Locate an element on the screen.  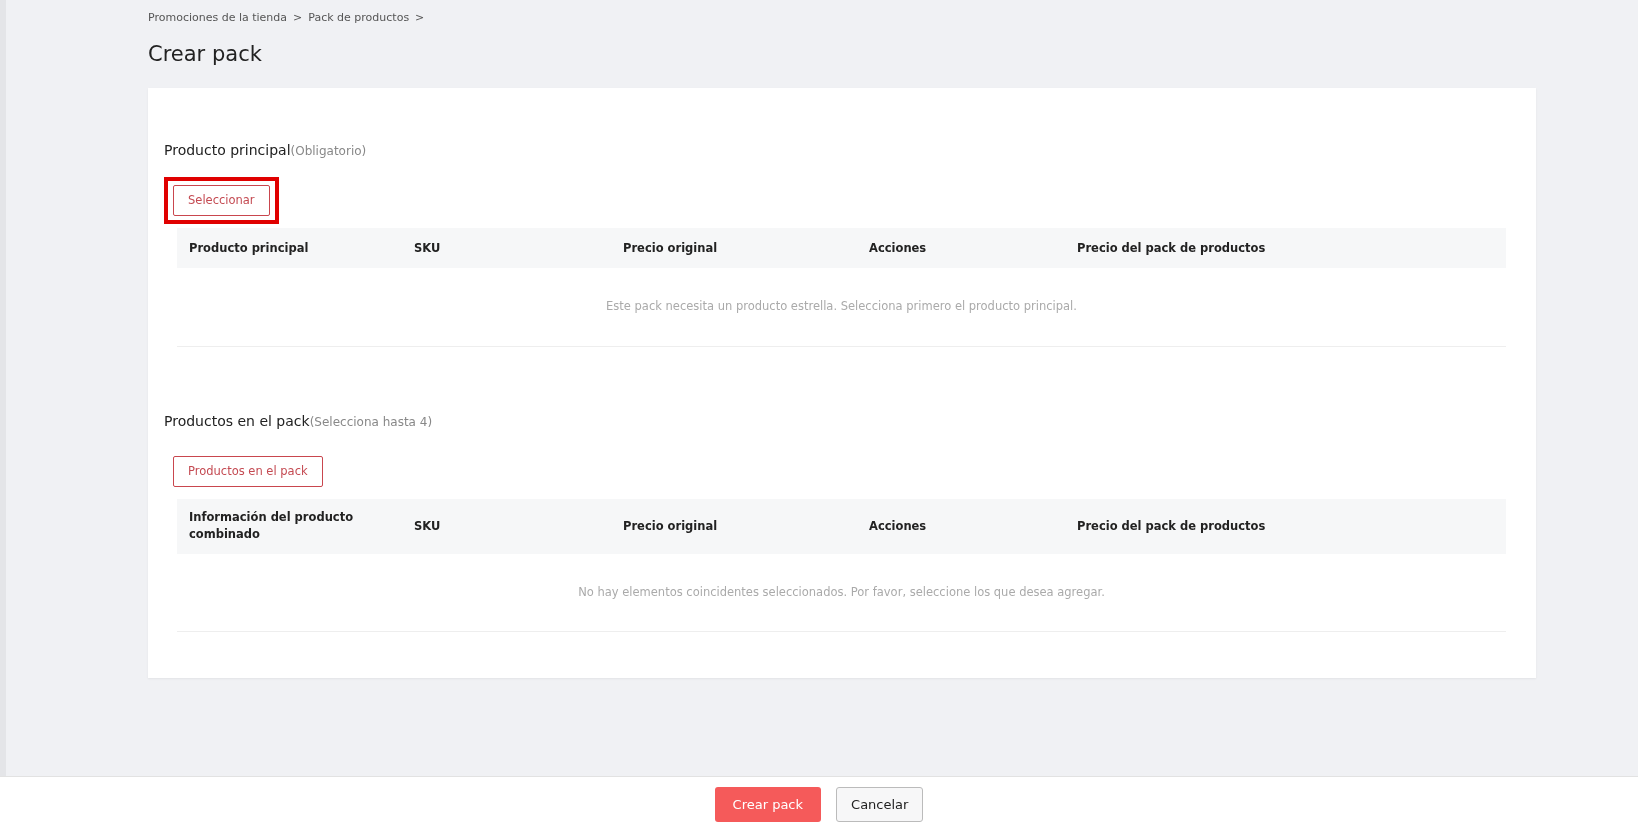
section-heading: Producto principal is located at coordinates (227, 150).